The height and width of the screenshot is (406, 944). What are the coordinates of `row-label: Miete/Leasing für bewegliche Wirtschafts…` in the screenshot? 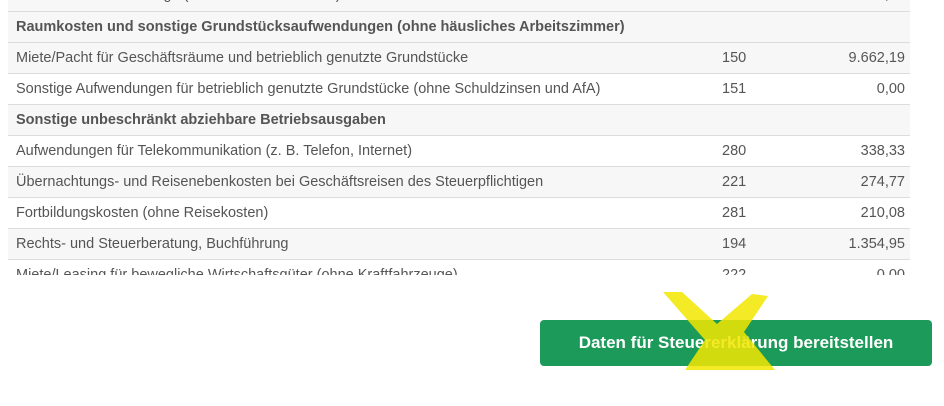 It's located at (361, 267).